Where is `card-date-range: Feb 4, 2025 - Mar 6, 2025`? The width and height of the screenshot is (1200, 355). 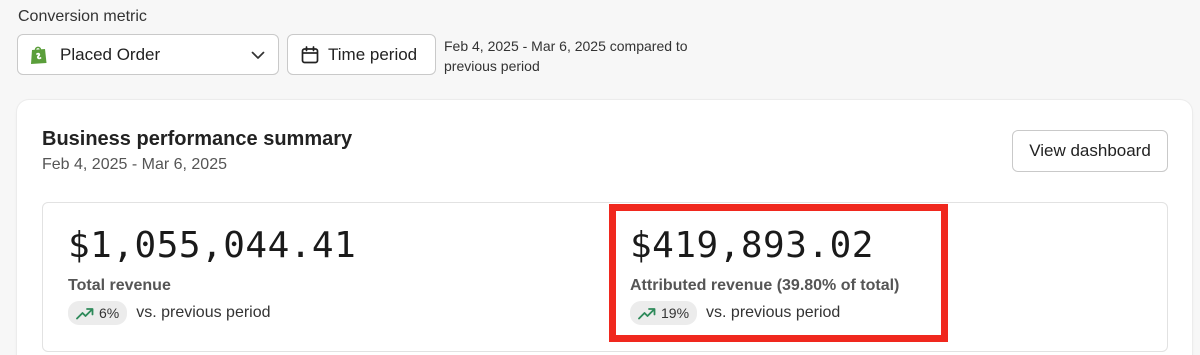
card-date-range: Feb 4, 2025 - Mar 6, 2025 is located at coordinates (134, 164).